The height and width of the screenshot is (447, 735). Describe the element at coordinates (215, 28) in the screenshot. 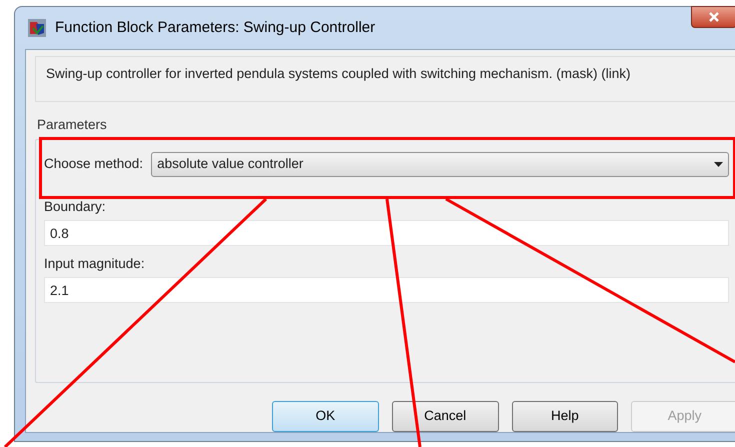

I see `window-title: Function Block Parameters: Swing-up Controller` at that location.